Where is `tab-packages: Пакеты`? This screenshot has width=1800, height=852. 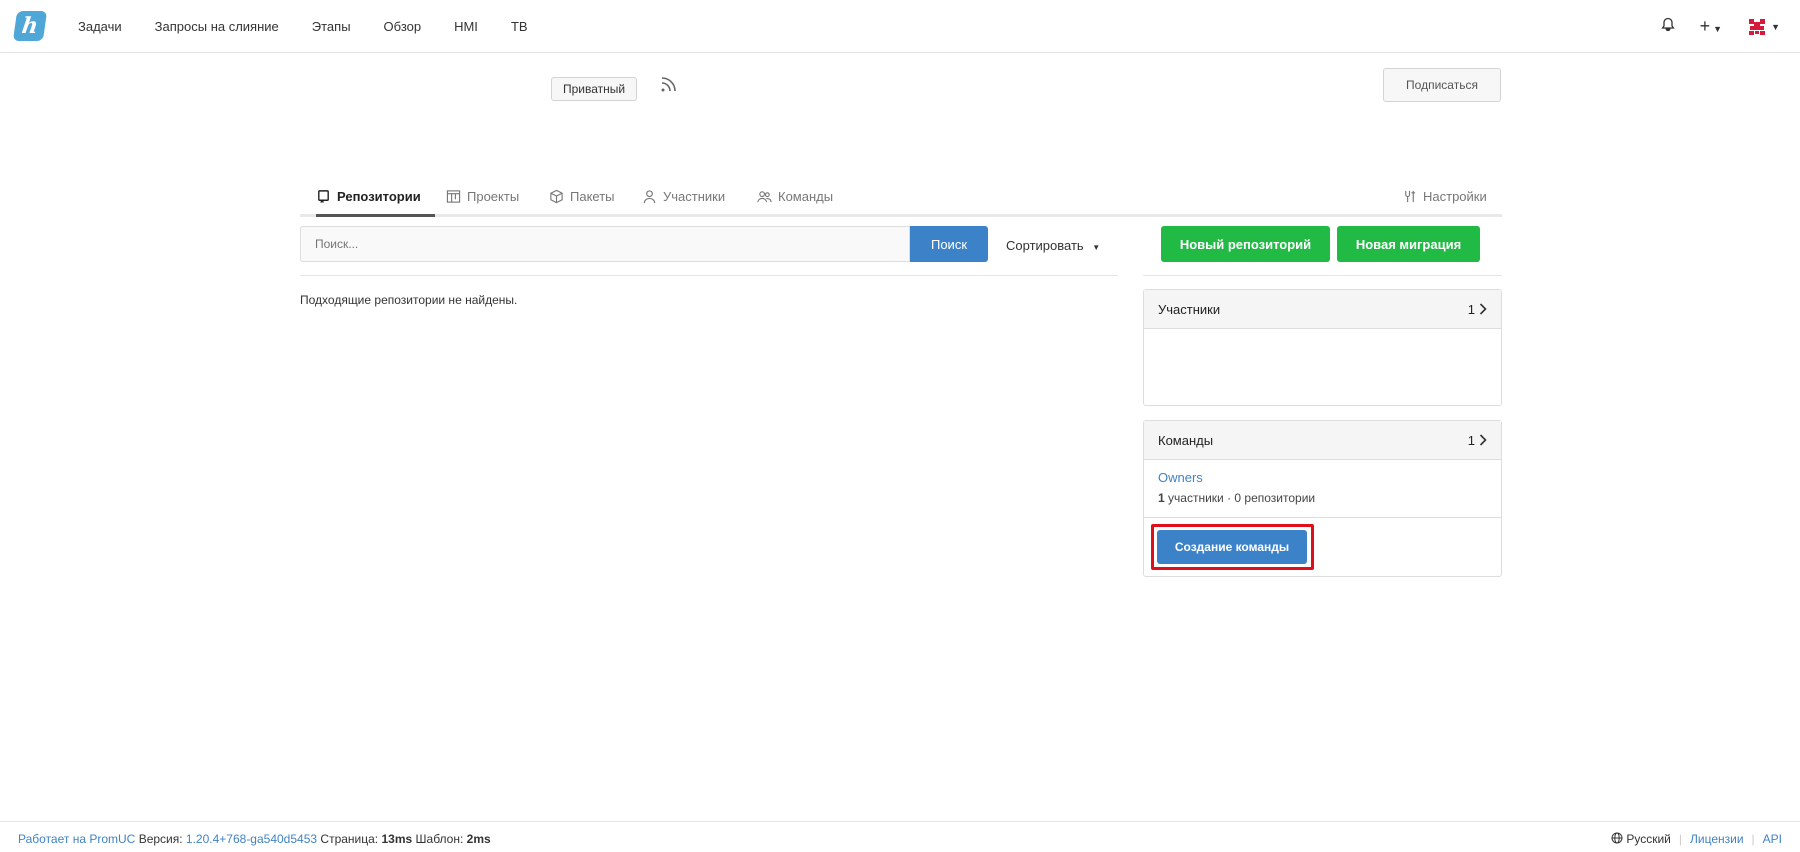
tab-packages: Пакеты is located at coordinates (582, 196).